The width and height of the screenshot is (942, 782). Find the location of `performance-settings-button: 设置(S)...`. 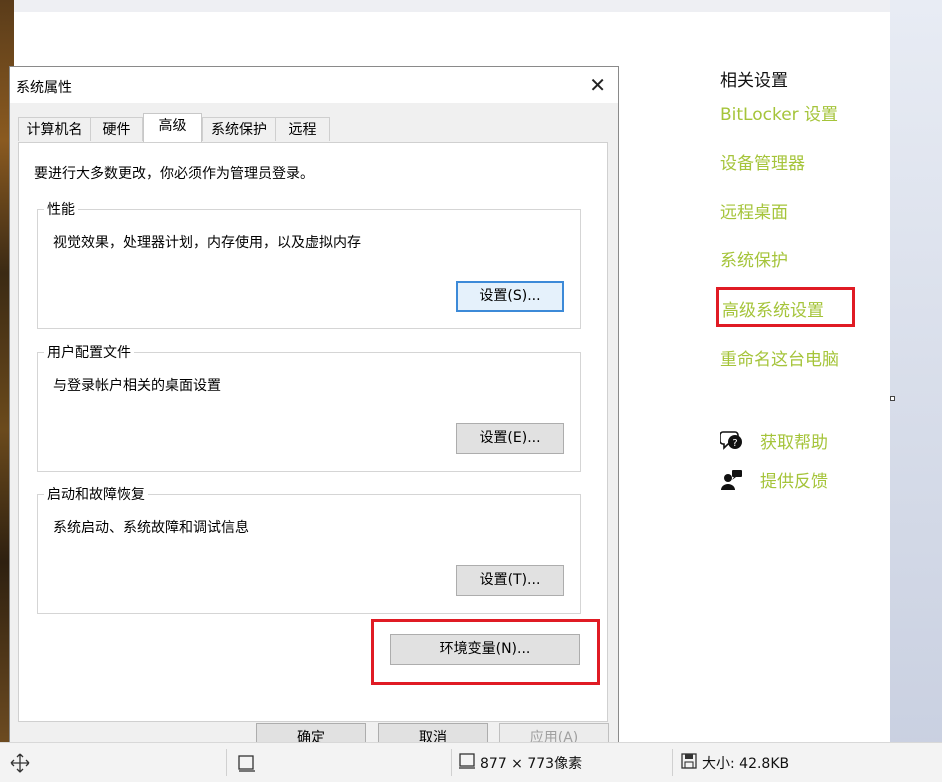

performance-settings-button: 设置(S)... is located at coordinates (510, 296).